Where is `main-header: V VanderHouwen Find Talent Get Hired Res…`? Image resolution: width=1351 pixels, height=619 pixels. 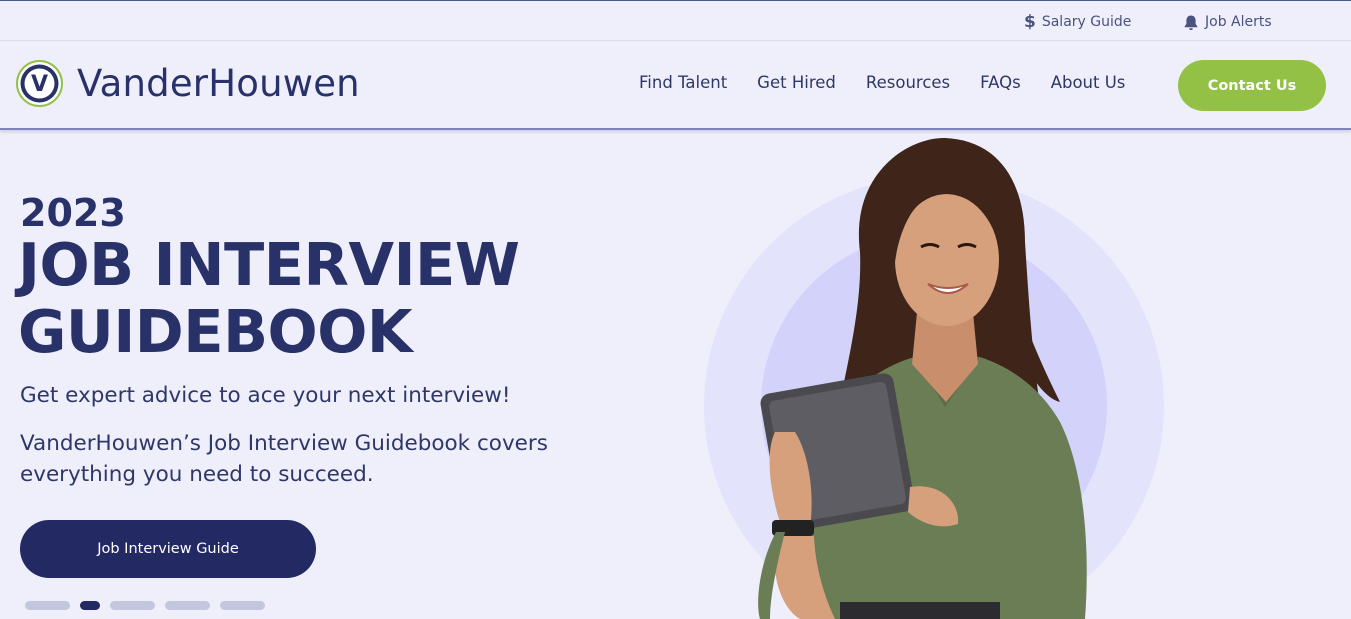
main-header: V VanderHouwen Find Talent Get Hired Res… is located at coordinates (675, 85).